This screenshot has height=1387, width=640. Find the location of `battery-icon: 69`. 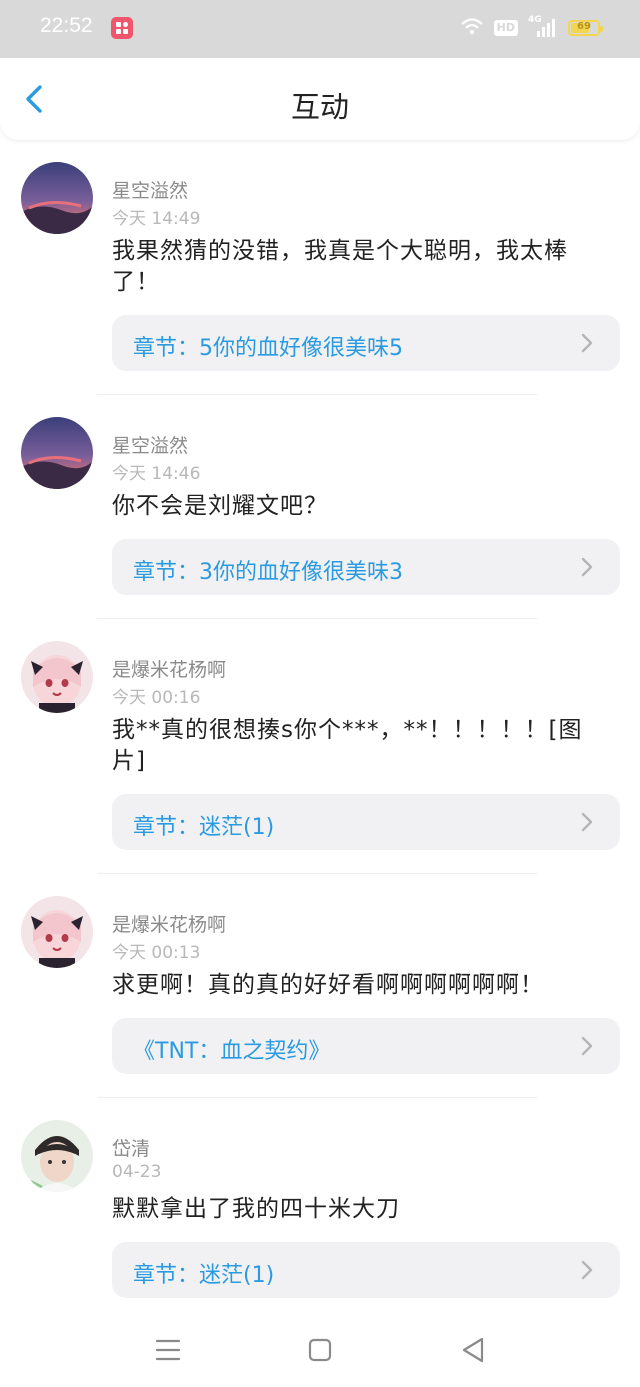

battery-icon: 69 is located at coordinates (585, 28).